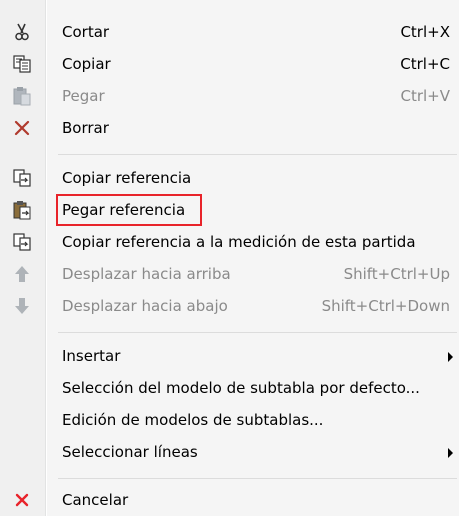  What do you see at coordinates (127, 178) in the screenshot?
I see `menu-item-label: Copiar referencia` at bounding box center [127, 178].